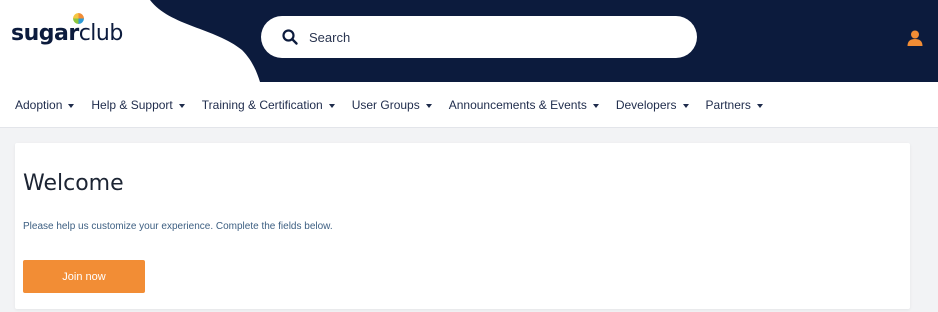  What do you see at coordinates (84, 276) in the screenshot?
I see `join-now-button: Join now` at bounding box center [84, 276].